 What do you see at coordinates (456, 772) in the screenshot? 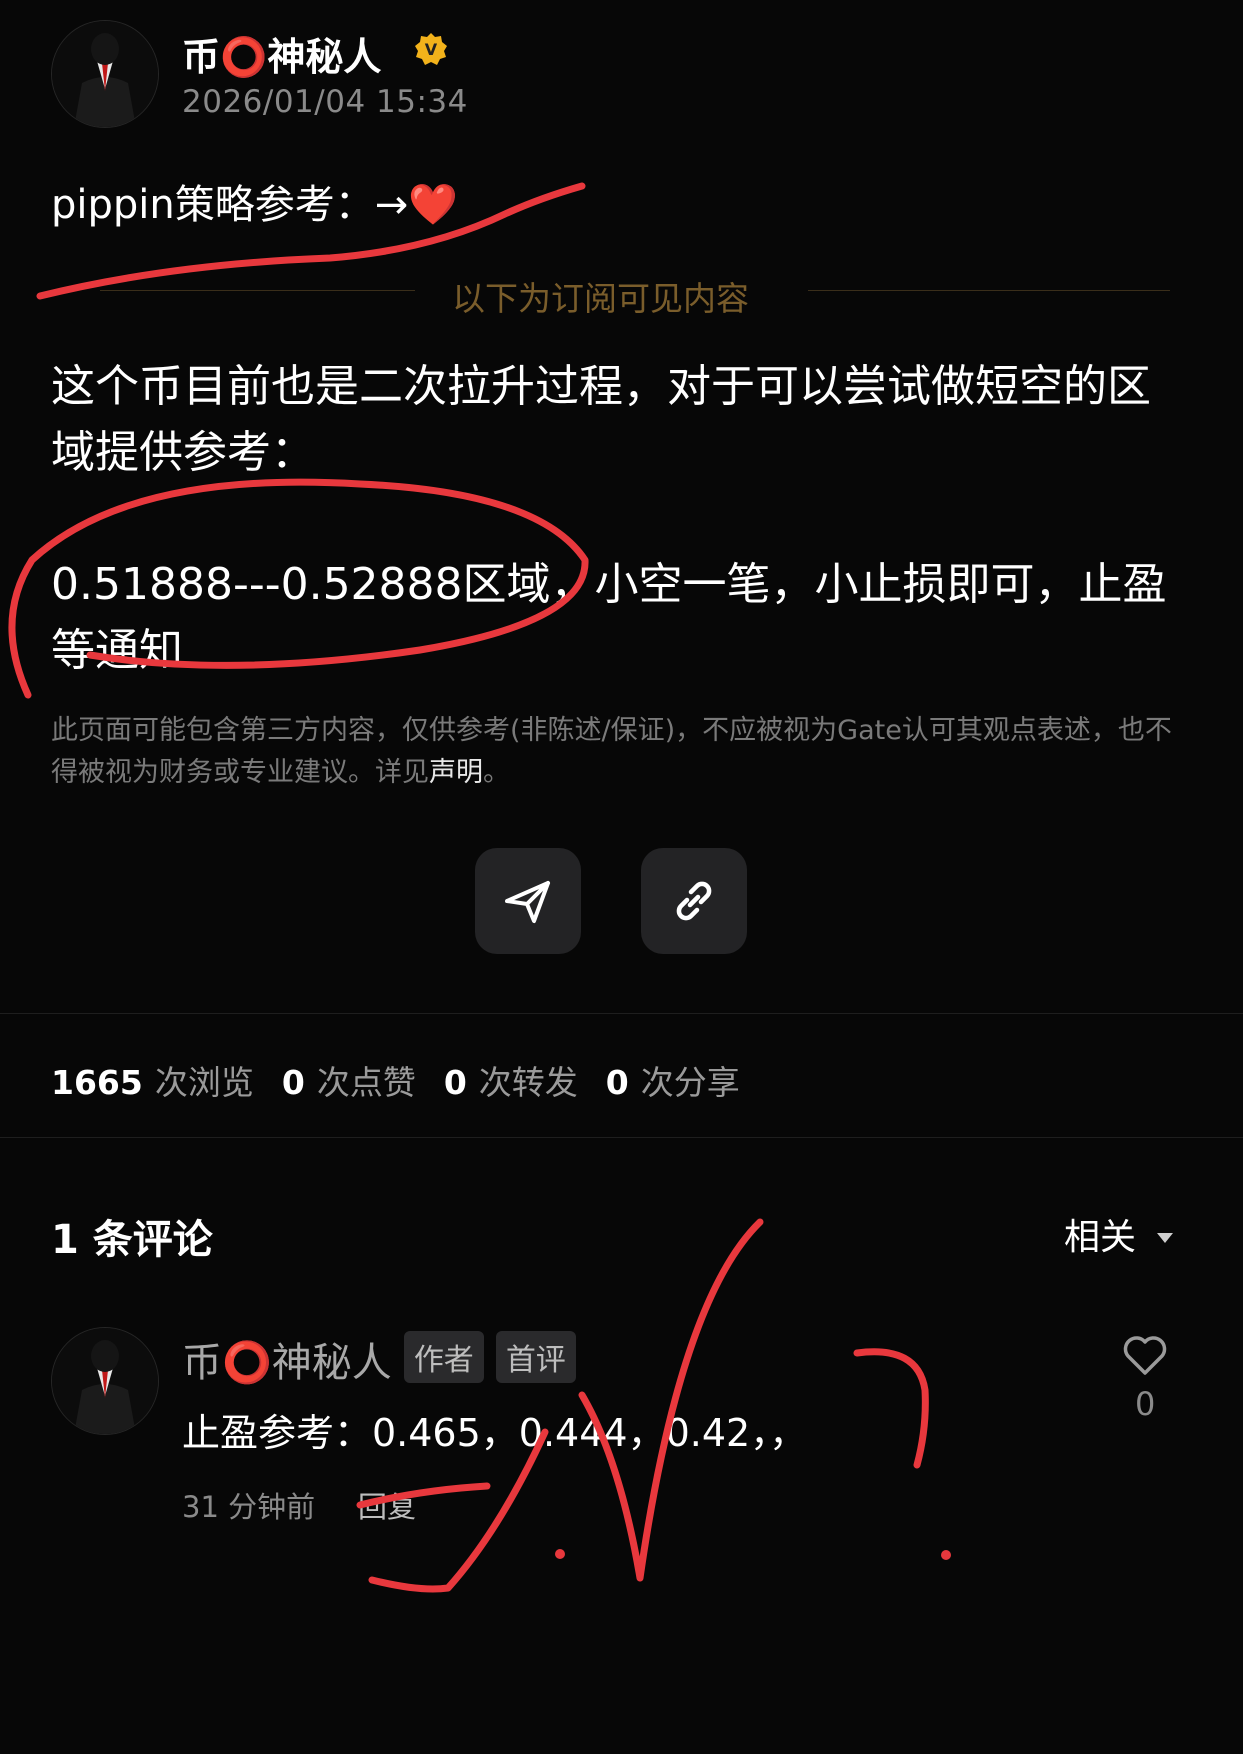
I see `disclaimer-link: 声明` at bounding box center [456, 772].